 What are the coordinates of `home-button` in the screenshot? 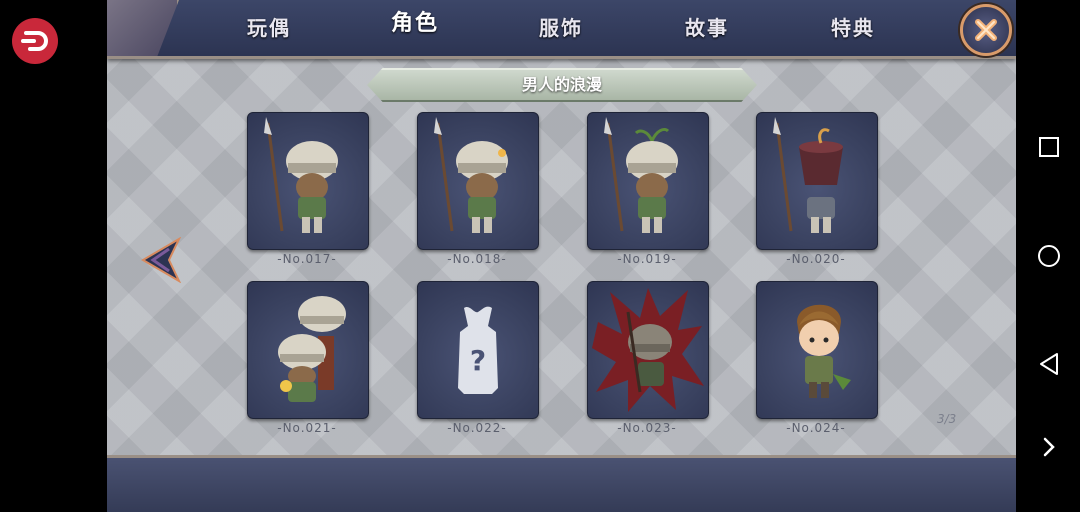 It's located at (1049, 256).